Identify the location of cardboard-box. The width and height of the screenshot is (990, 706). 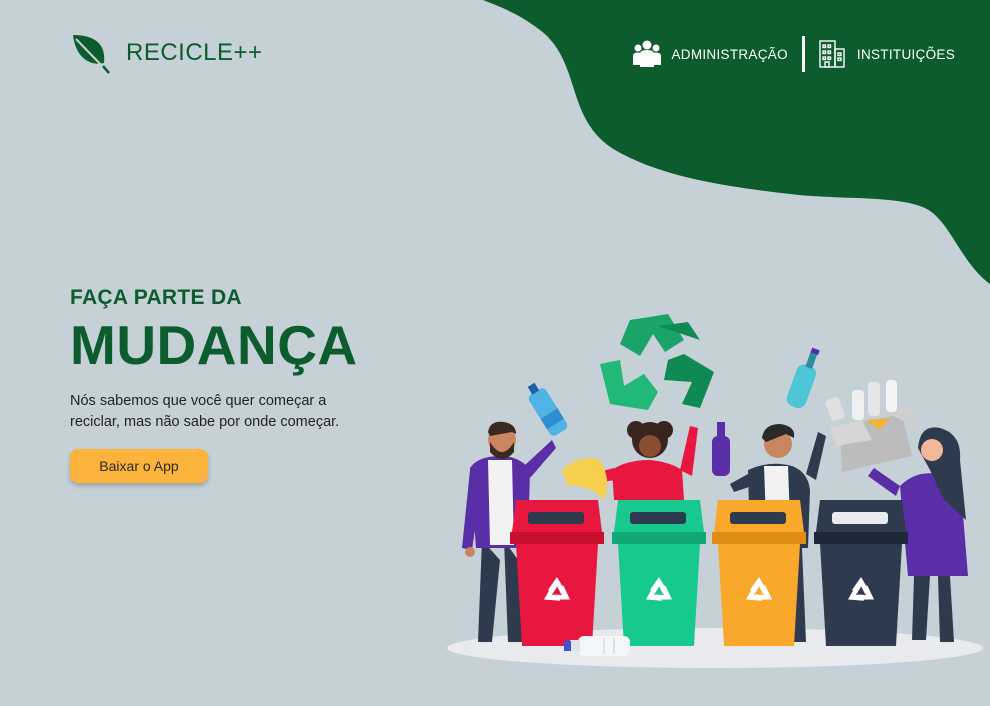
(870, 426).